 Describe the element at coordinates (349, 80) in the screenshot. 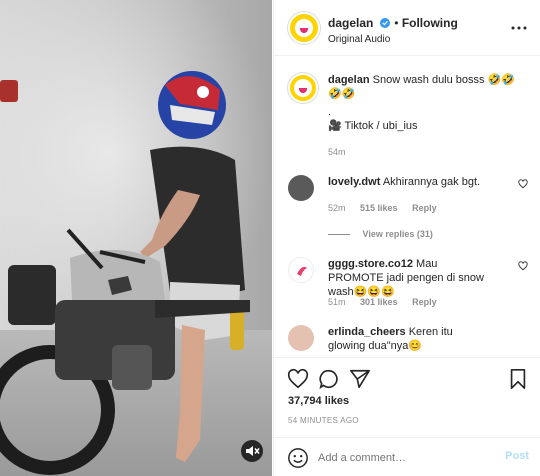

I see `caption-username: dagelan` at that location.